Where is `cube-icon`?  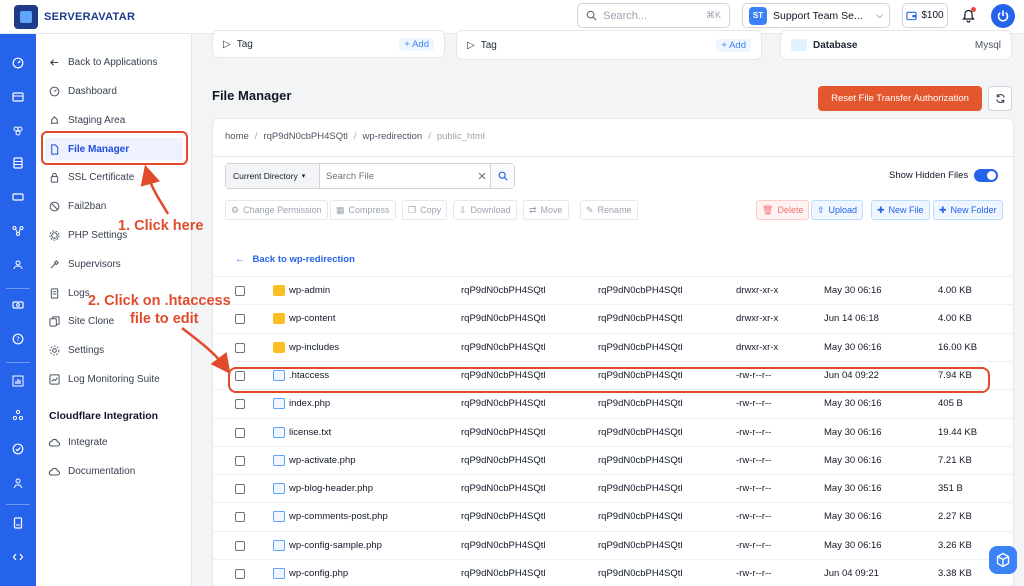 cube-icon is located at coordinates (1003, 560).